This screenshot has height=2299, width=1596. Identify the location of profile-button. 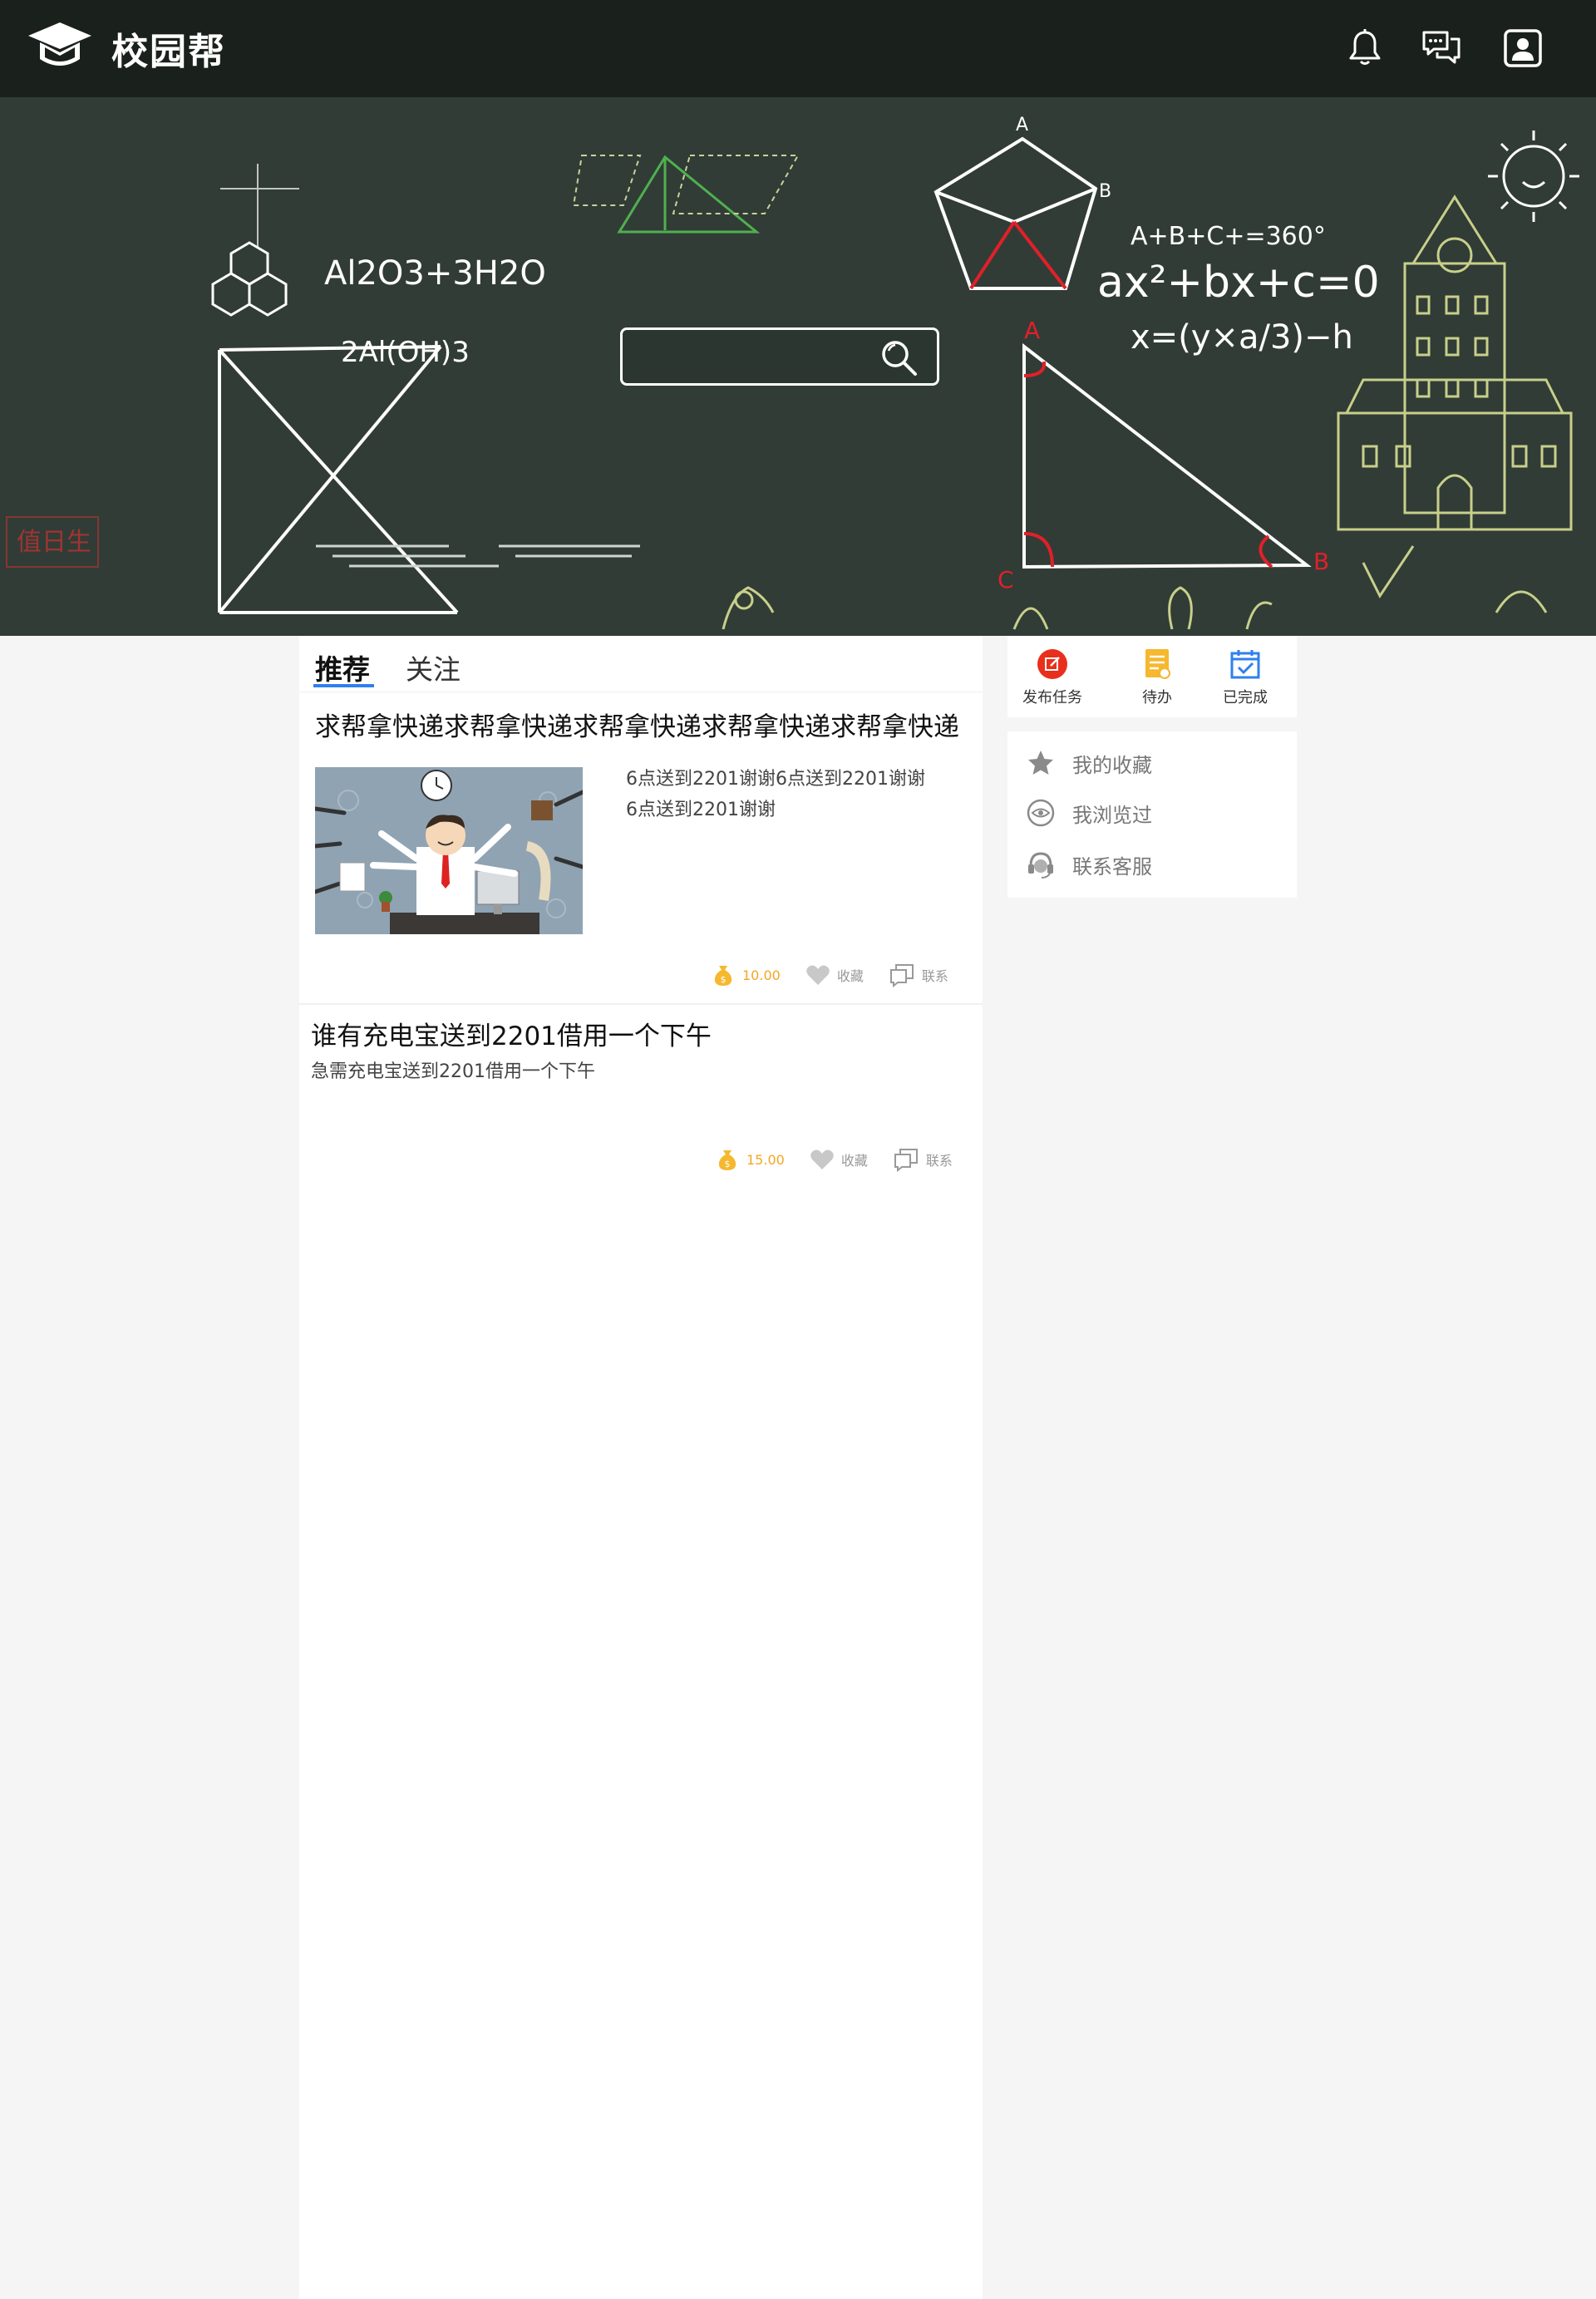
(1523, 48).